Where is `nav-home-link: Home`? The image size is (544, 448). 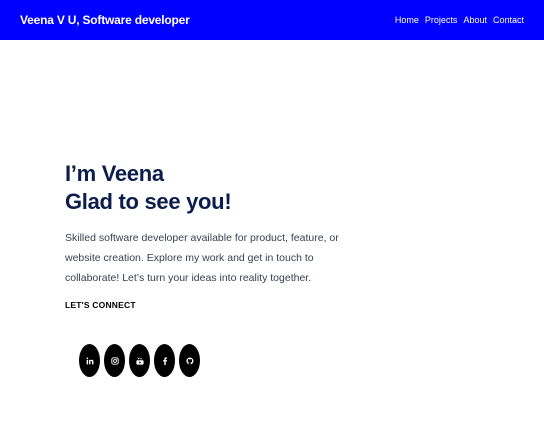 nav-home-link: Home is located at coordinates (407, 20).